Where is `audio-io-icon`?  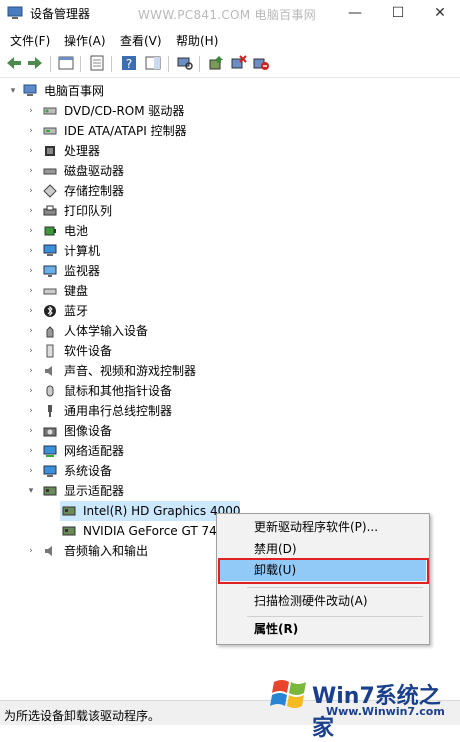
audio-io-icon is located at coordinates (48, 551).